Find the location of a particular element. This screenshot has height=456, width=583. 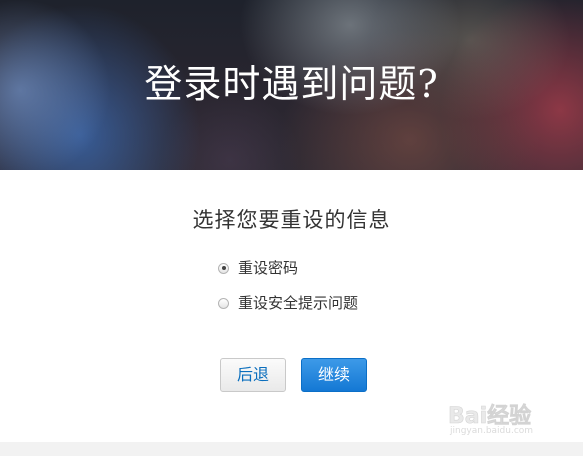

option-reset-password: 重设密码 is located at coordinates (258, 268).